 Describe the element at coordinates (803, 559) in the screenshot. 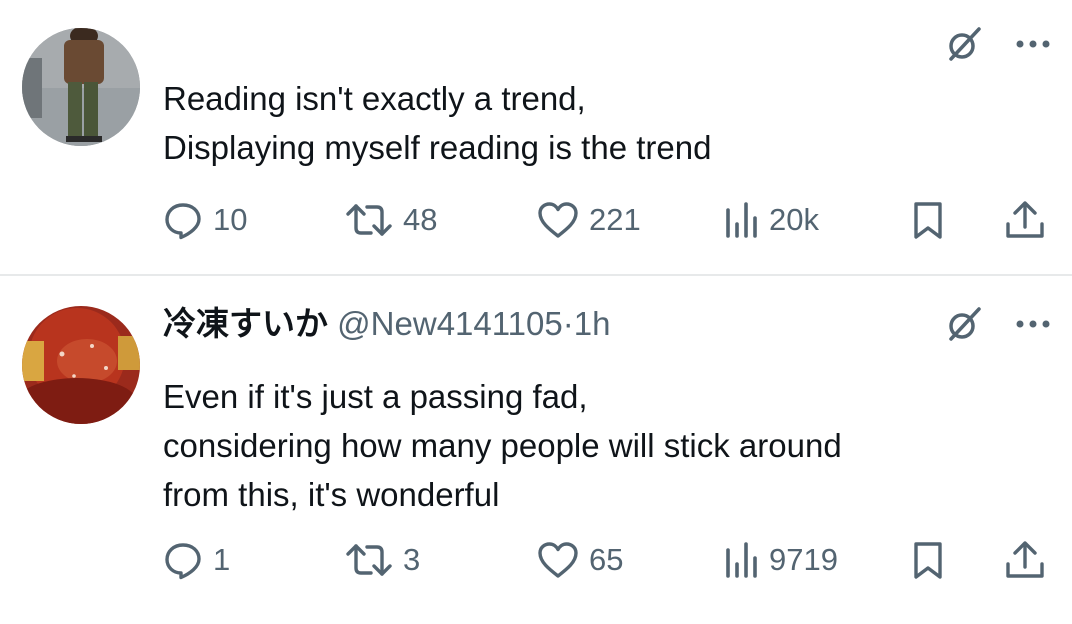

I see `views-count: 9719` at that location.